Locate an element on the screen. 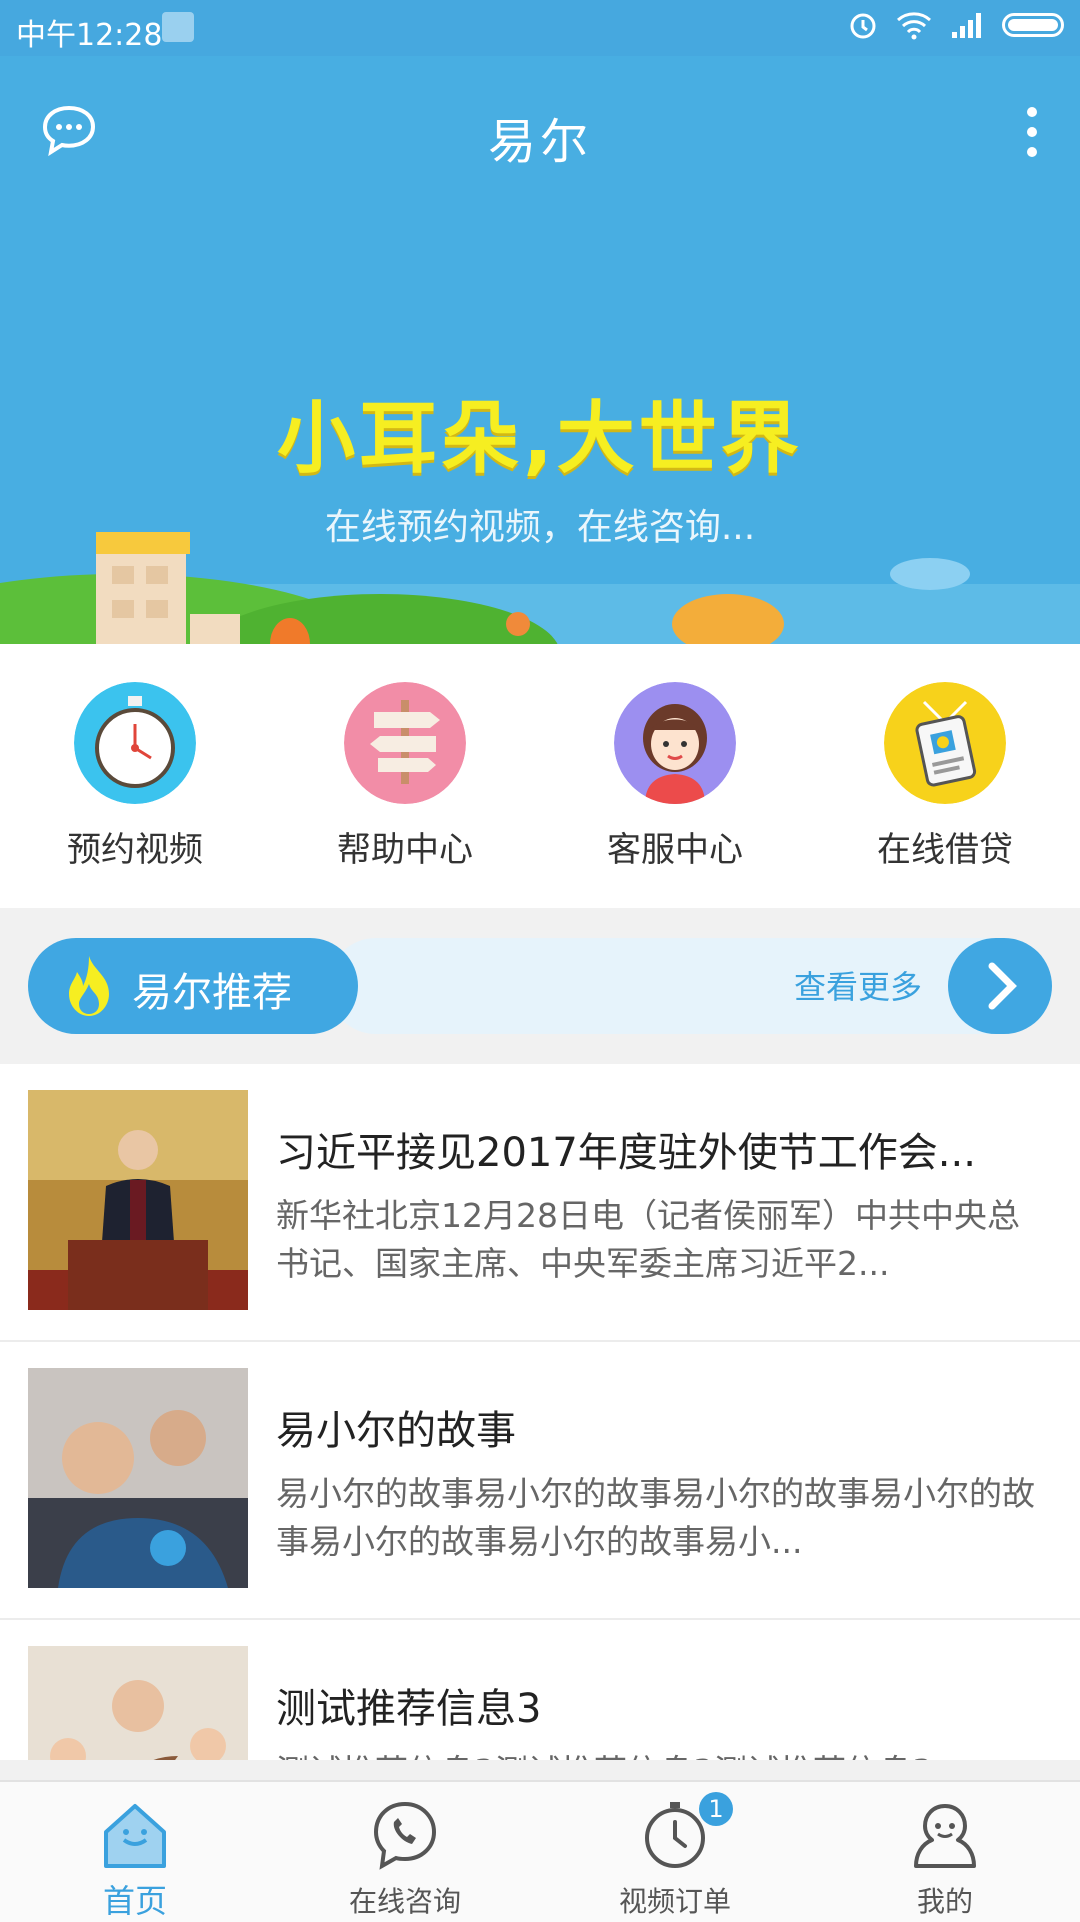 The image size is (1080, 1922). recommend-header: 易尔推荐 查看更多 is located at coordinates (540, 986).